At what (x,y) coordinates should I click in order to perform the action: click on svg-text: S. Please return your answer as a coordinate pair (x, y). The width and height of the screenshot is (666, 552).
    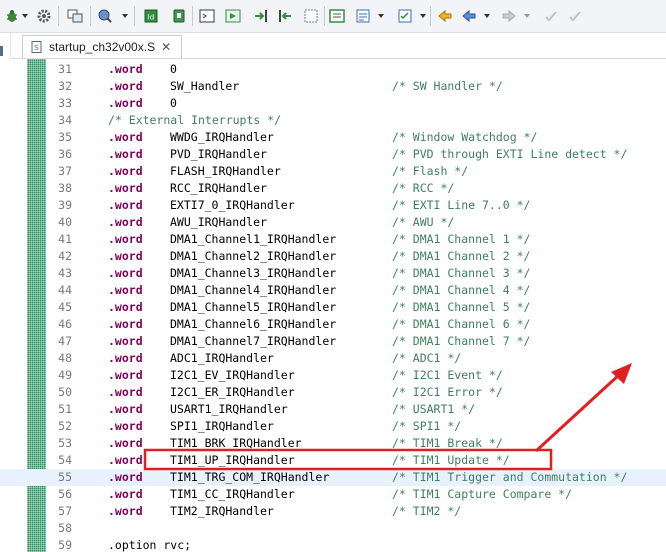
    Looking at the image, I should click on (36, 48).